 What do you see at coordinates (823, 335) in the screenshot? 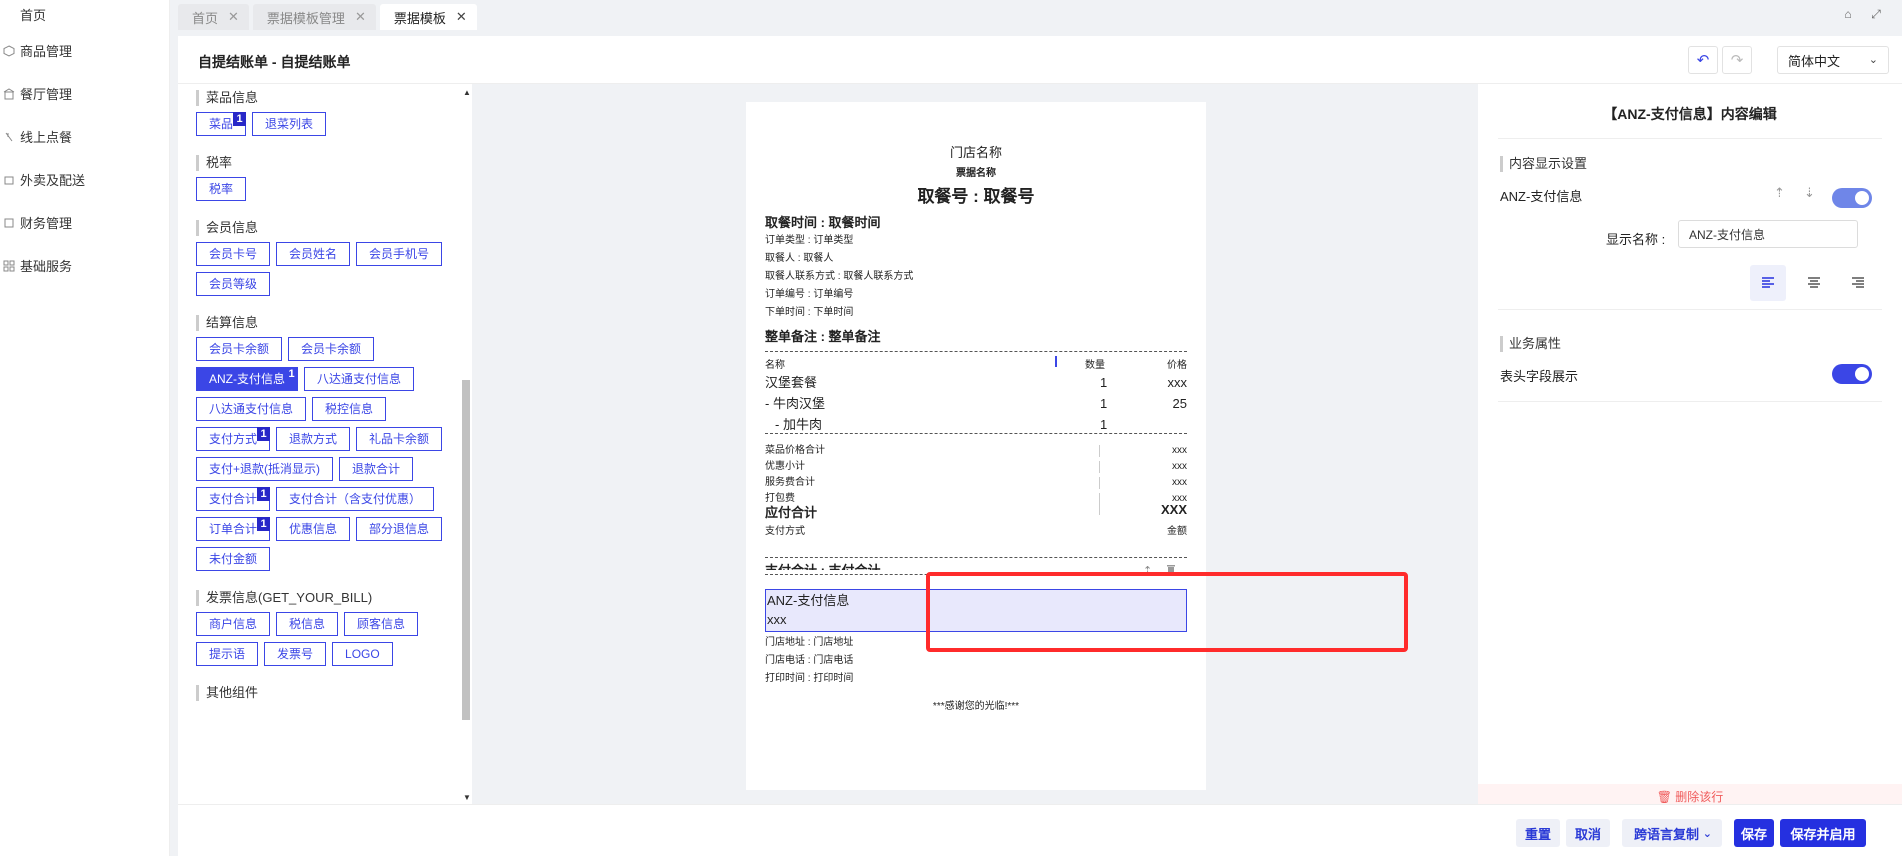
I see `order-remark: 整单备注` at bounding box center [823, 335].